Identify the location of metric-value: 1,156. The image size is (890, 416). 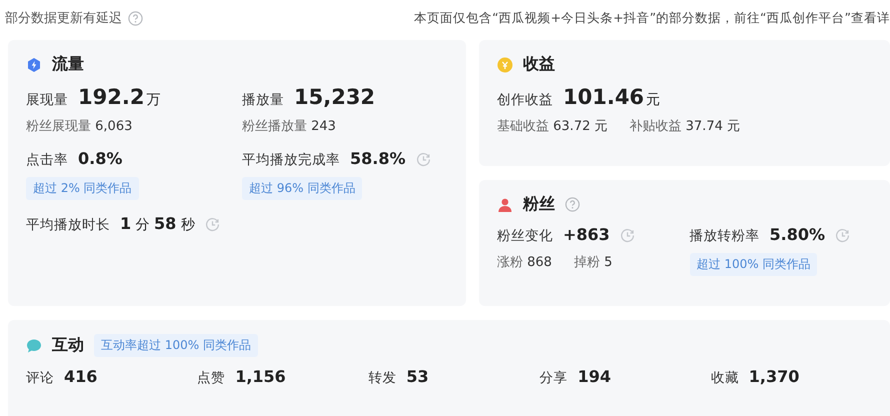
(260, 376).